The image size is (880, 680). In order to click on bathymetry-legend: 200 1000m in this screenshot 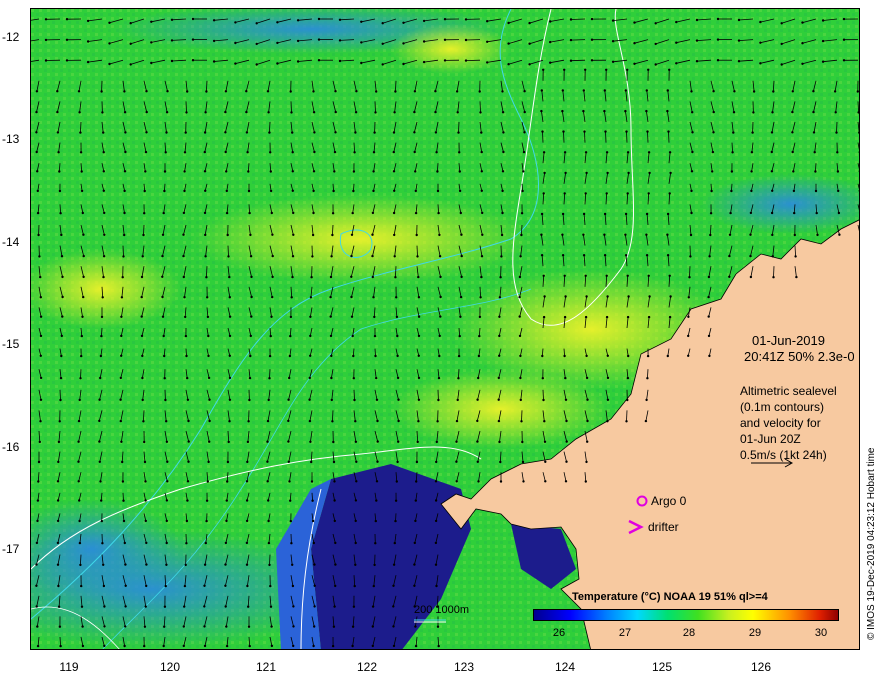, I will do `click(442, 610)`.